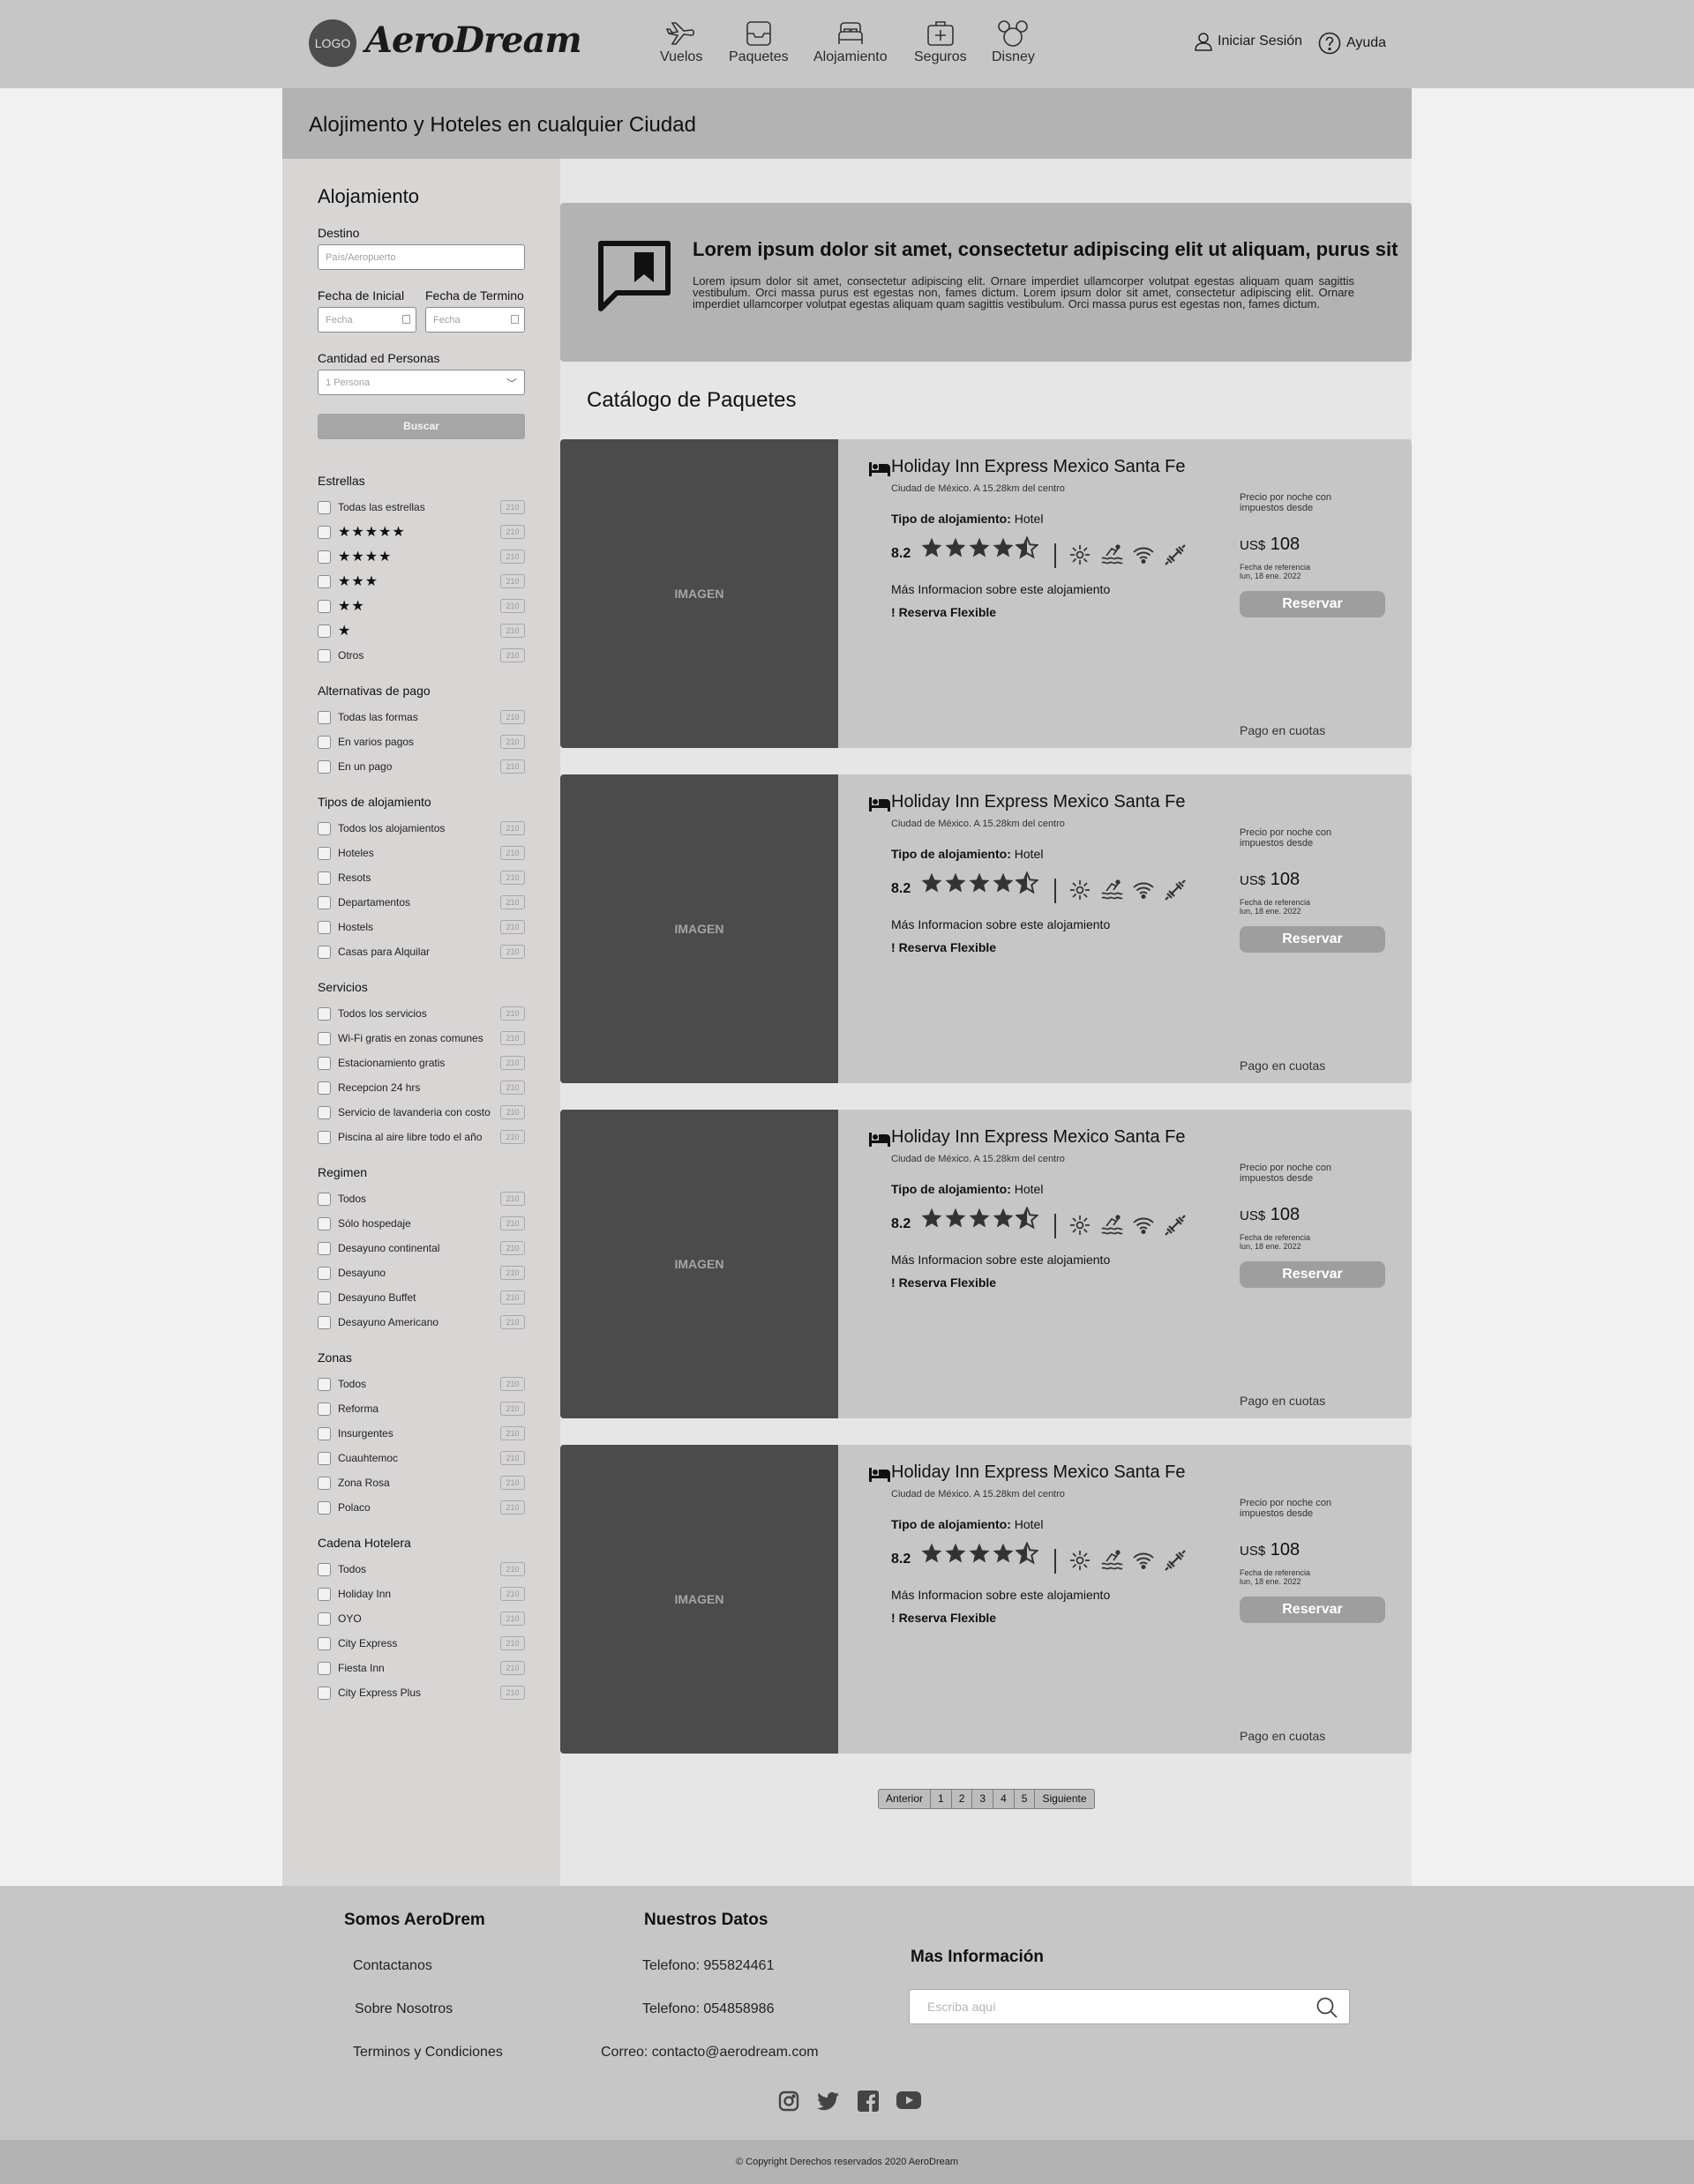  What do you see at coordinates (422, 426) in the screenshot?
I see `buscar-button: Buscar` at bounding box center [422, 426].